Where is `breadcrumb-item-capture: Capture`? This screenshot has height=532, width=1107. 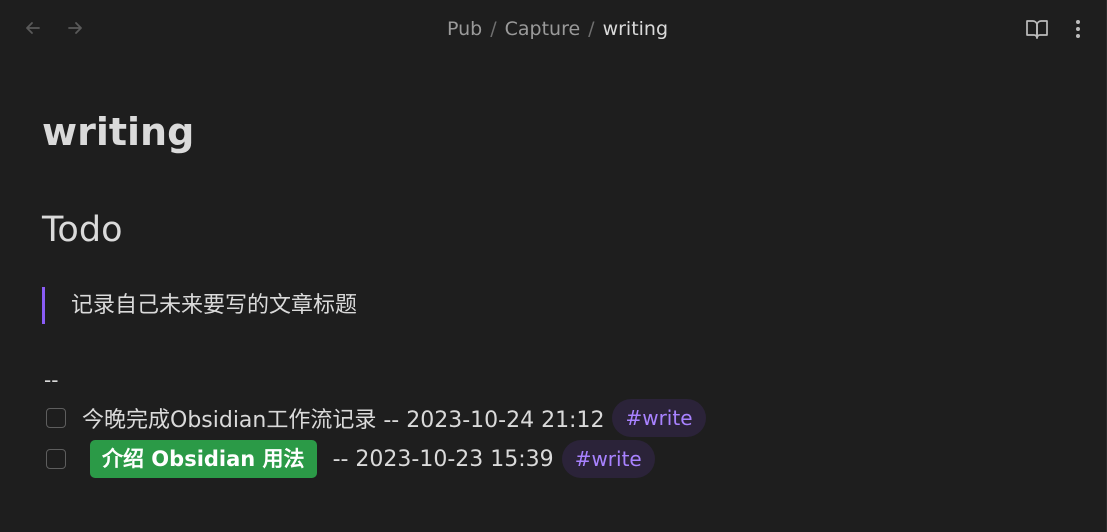 breadcrumb-item-capture: Capture is located at coordinates (543, 29).